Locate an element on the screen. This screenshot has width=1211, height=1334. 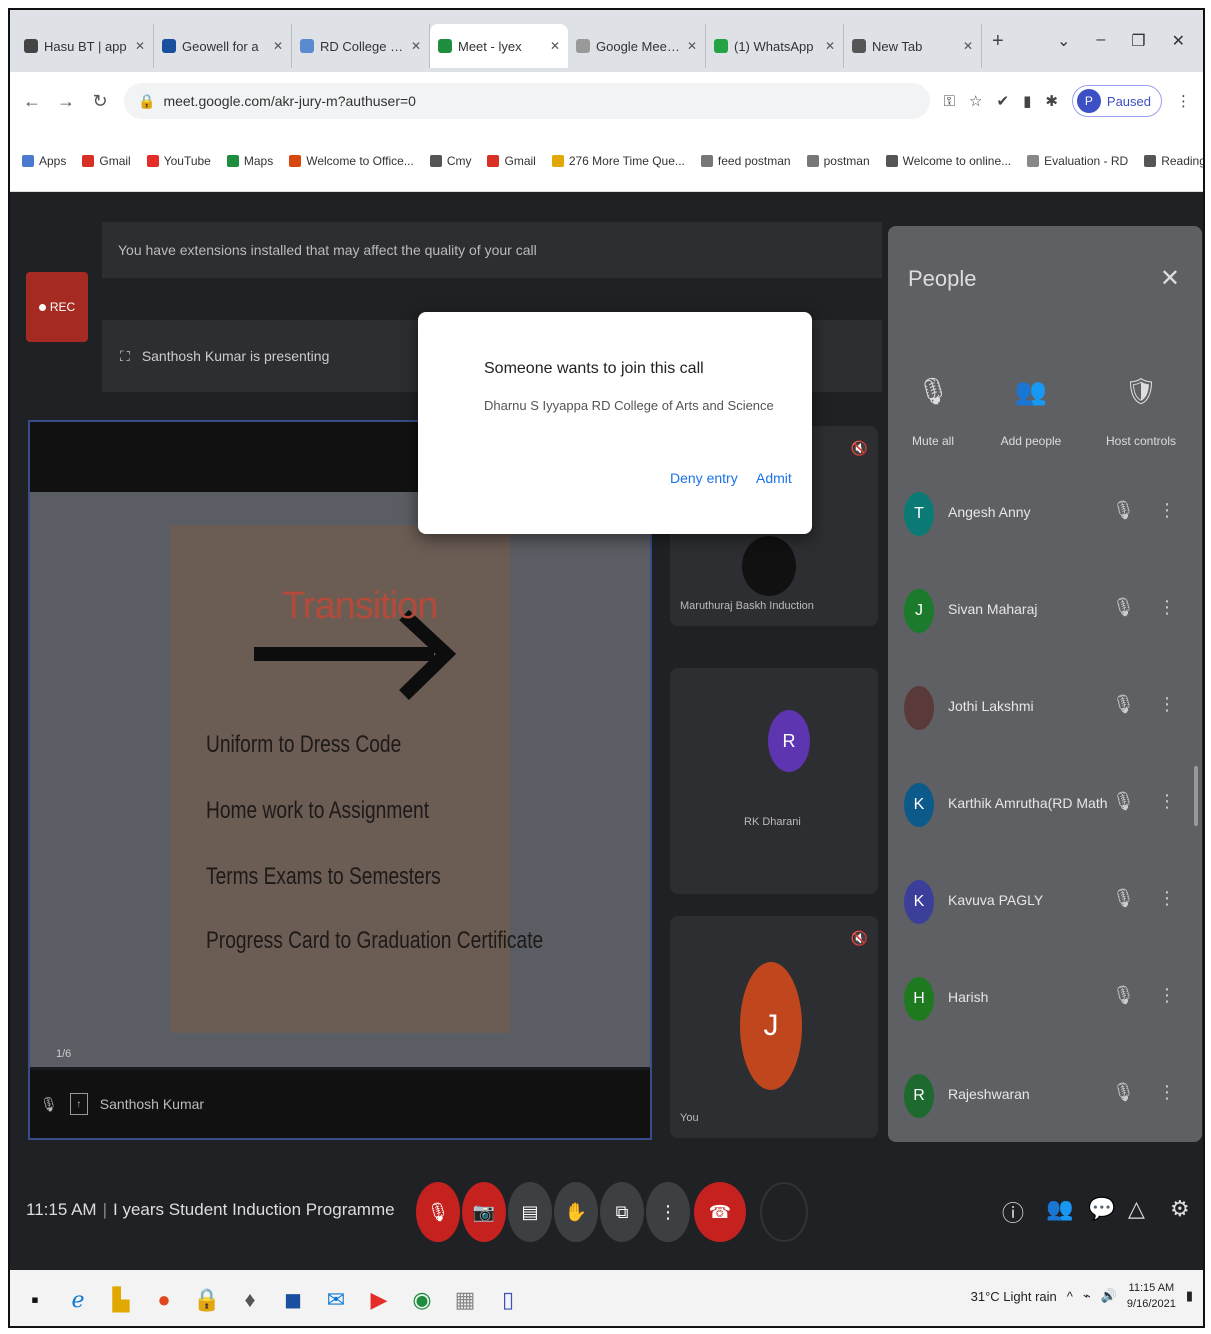
key-icon: ⚿ is located at coordinates (949, 101).